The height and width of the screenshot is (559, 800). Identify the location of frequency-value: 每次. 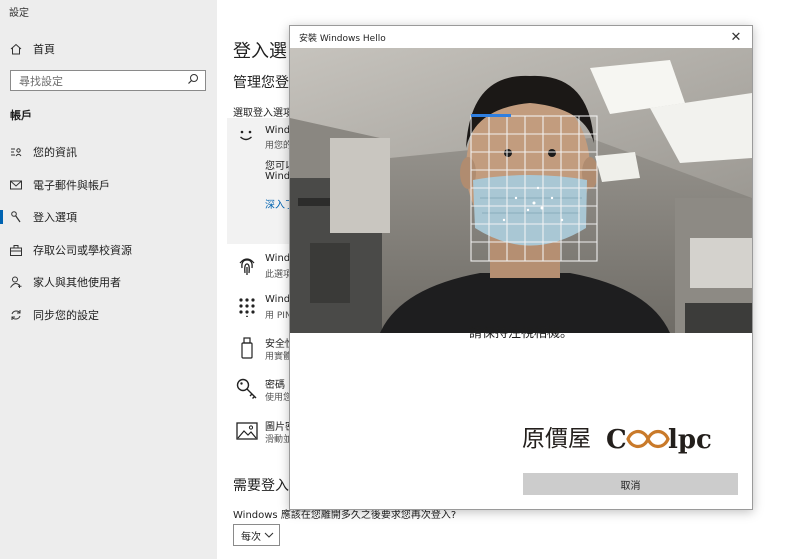
(251, 537).